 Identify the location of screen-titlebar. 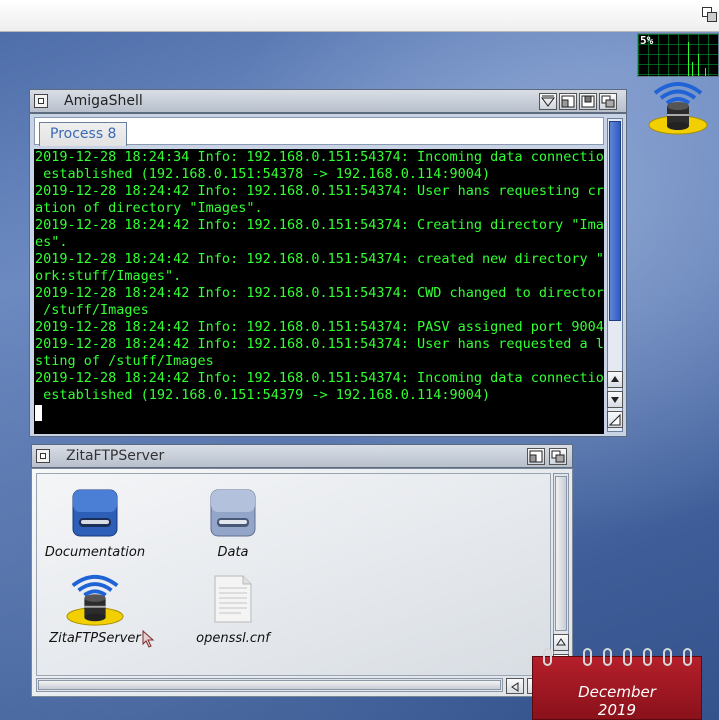
(359, 16).